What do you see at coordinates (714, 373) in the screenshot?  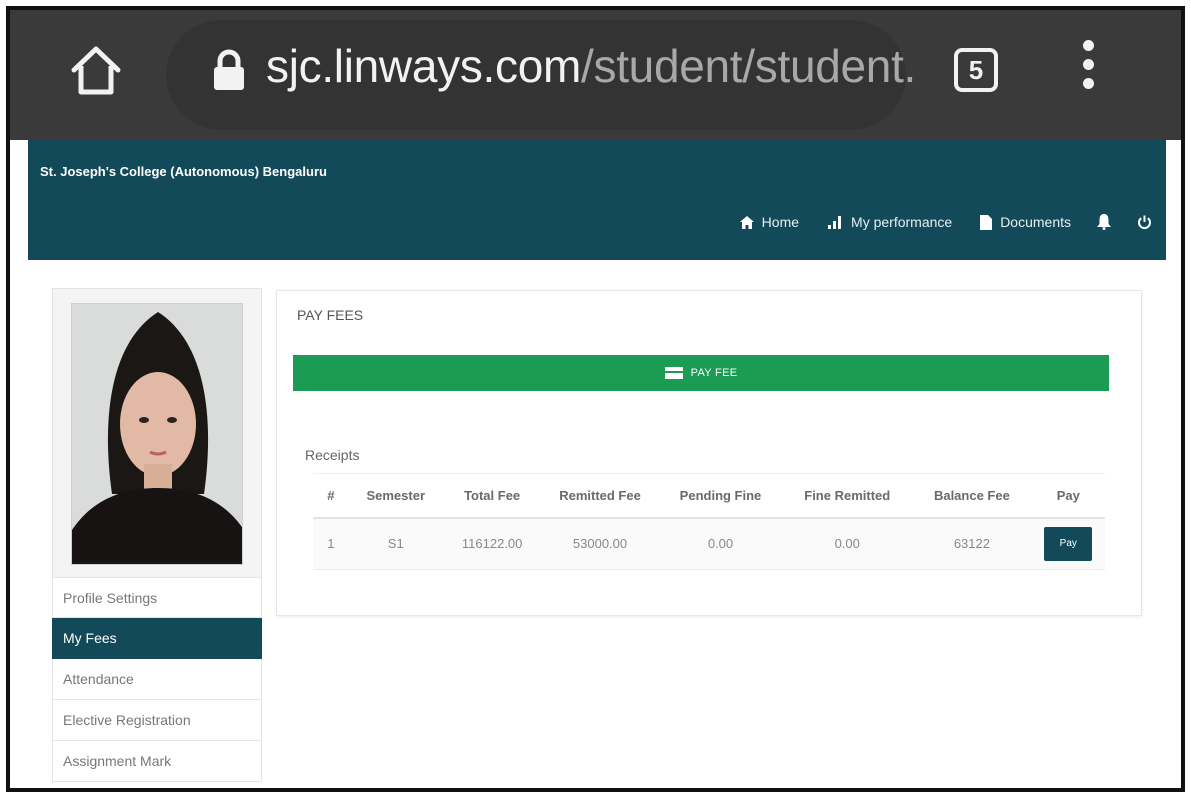 I see `pay-fee-label: PAY FEE` at bounding box center [714, 373].